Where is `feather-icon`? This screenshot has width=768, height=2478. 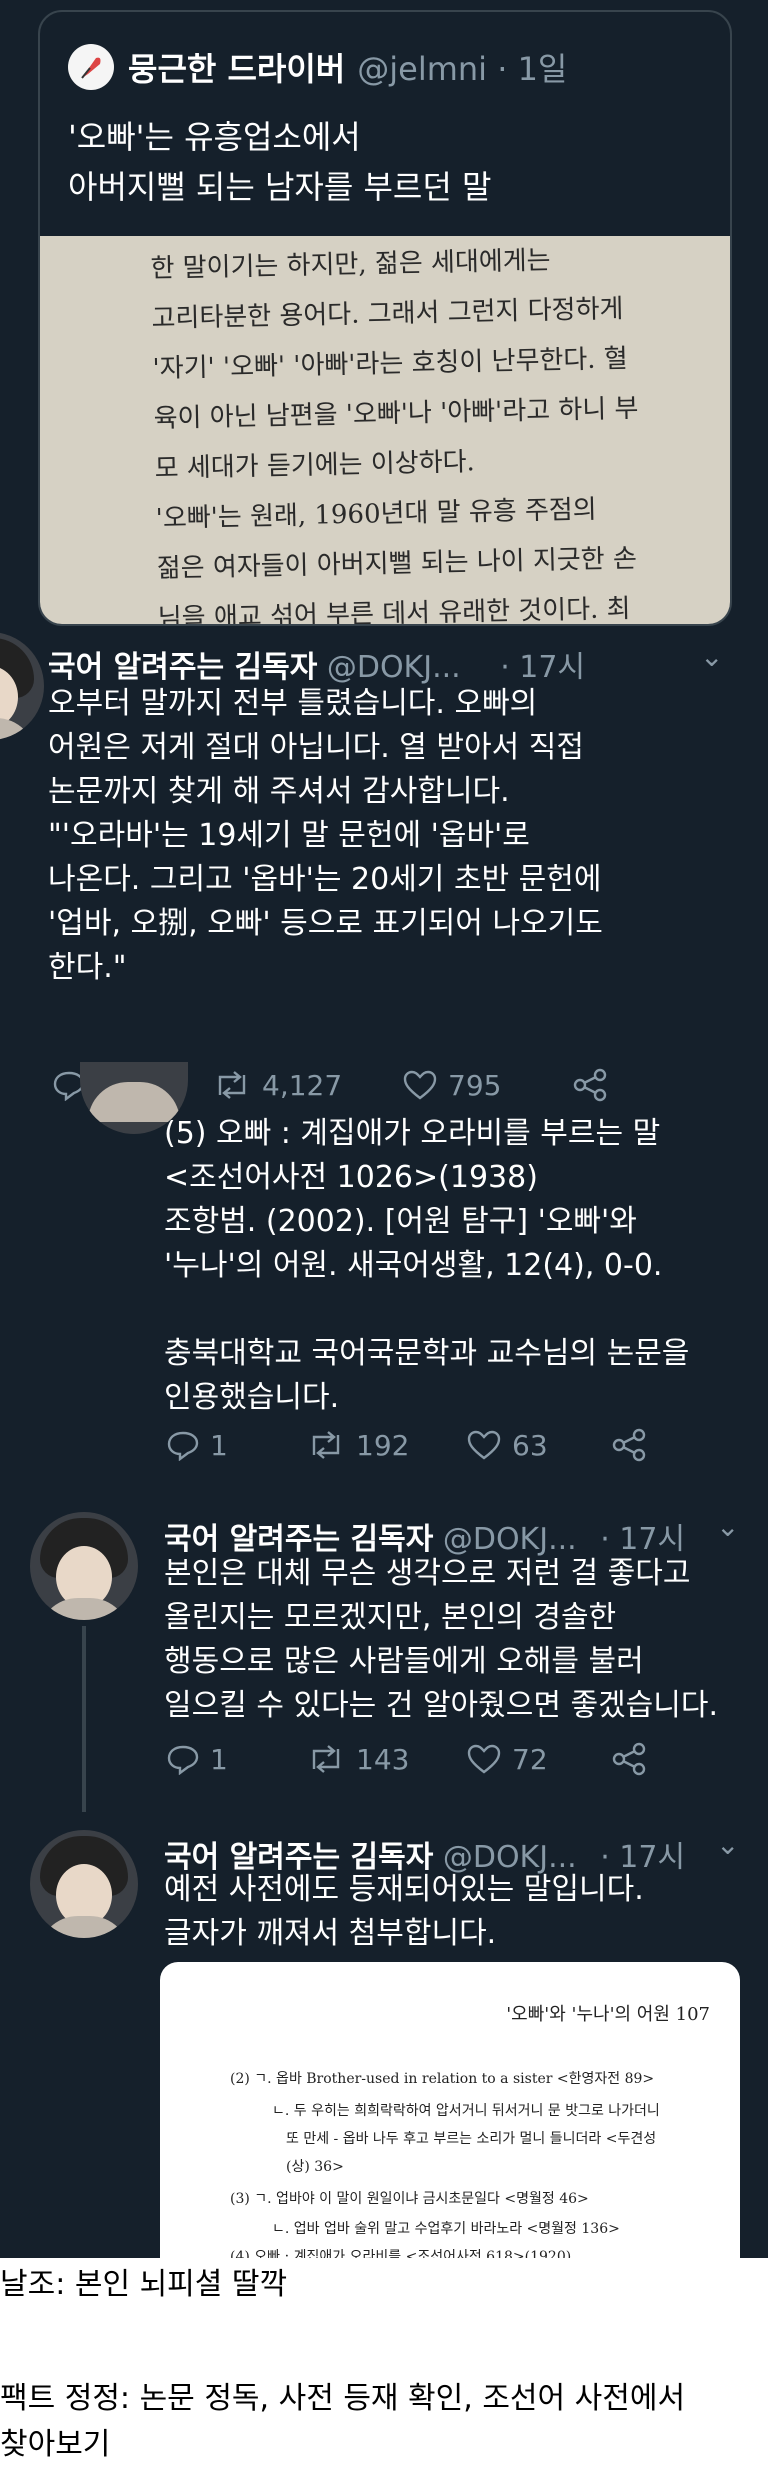
feather-icon is located at coordinates (91, 68).